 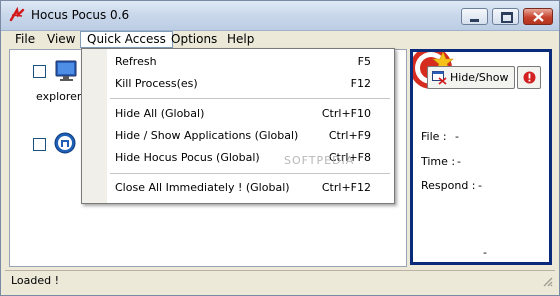 I want to click on warning-icon, so click(x=529, y=77).